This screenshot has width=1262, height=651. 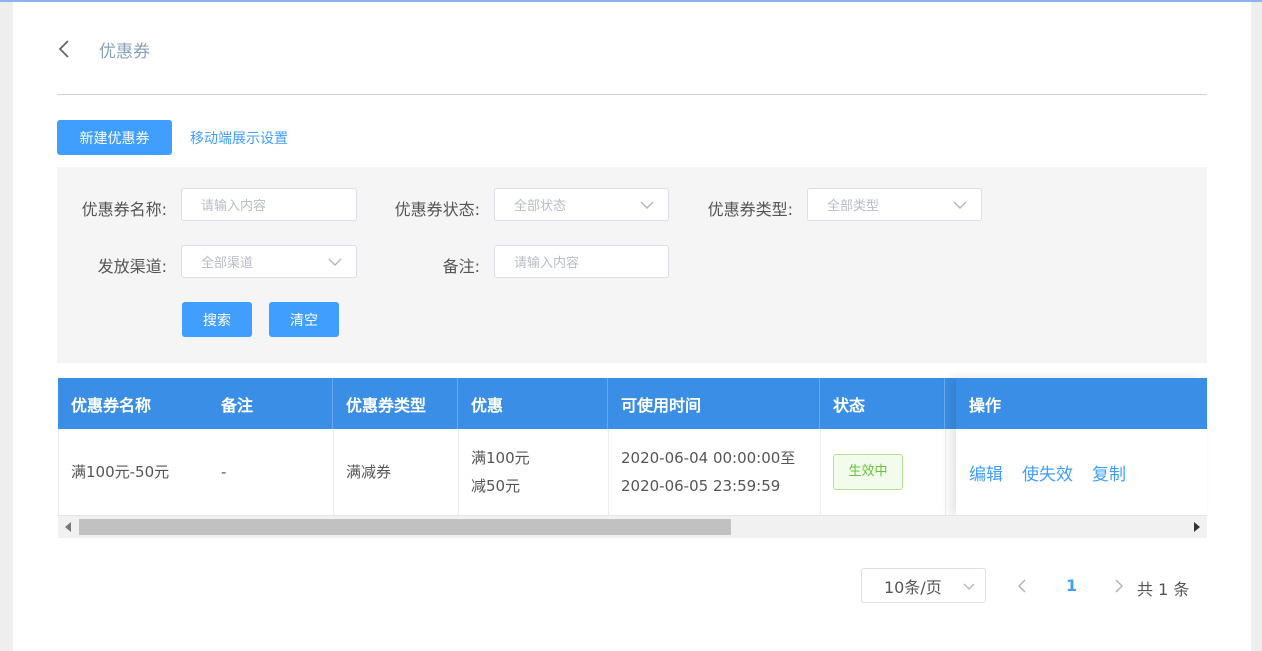 What do you see at coordinates (217, 319) in the screenshot?
I see `search-button: 搜索` at bounding box center [217, 319].